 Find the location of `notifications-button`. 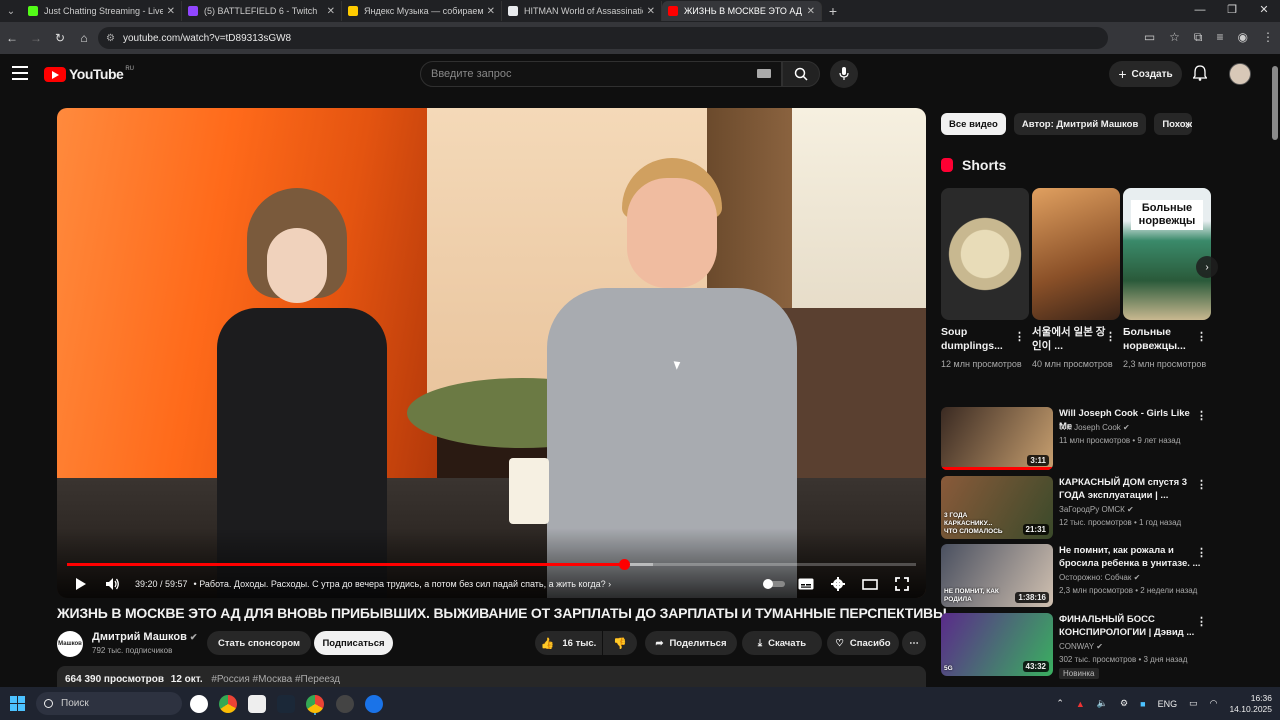

notifications-button is located at coordinates (1200, 75).